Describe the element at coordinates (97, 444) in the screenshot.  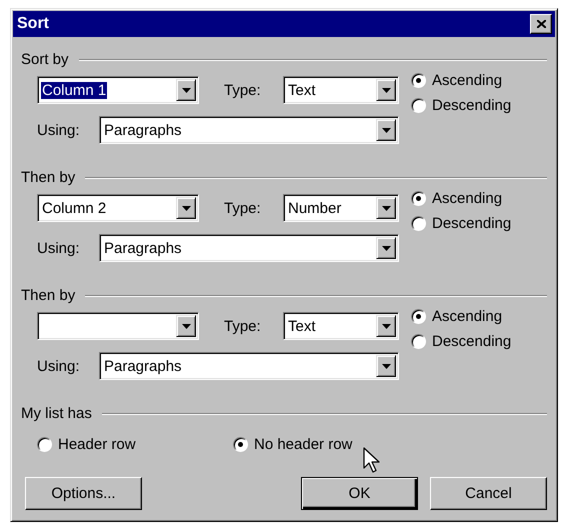
I see `radio-label: Header row` at that location.